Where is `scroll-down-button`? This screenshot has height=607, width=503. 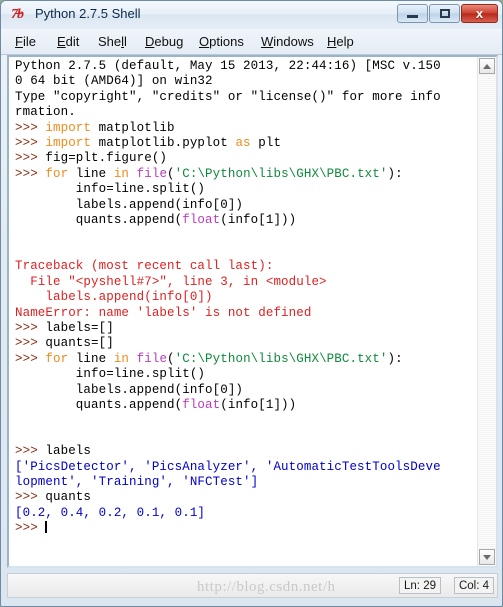
scroll-down-button is located at coordinates (487, 557).